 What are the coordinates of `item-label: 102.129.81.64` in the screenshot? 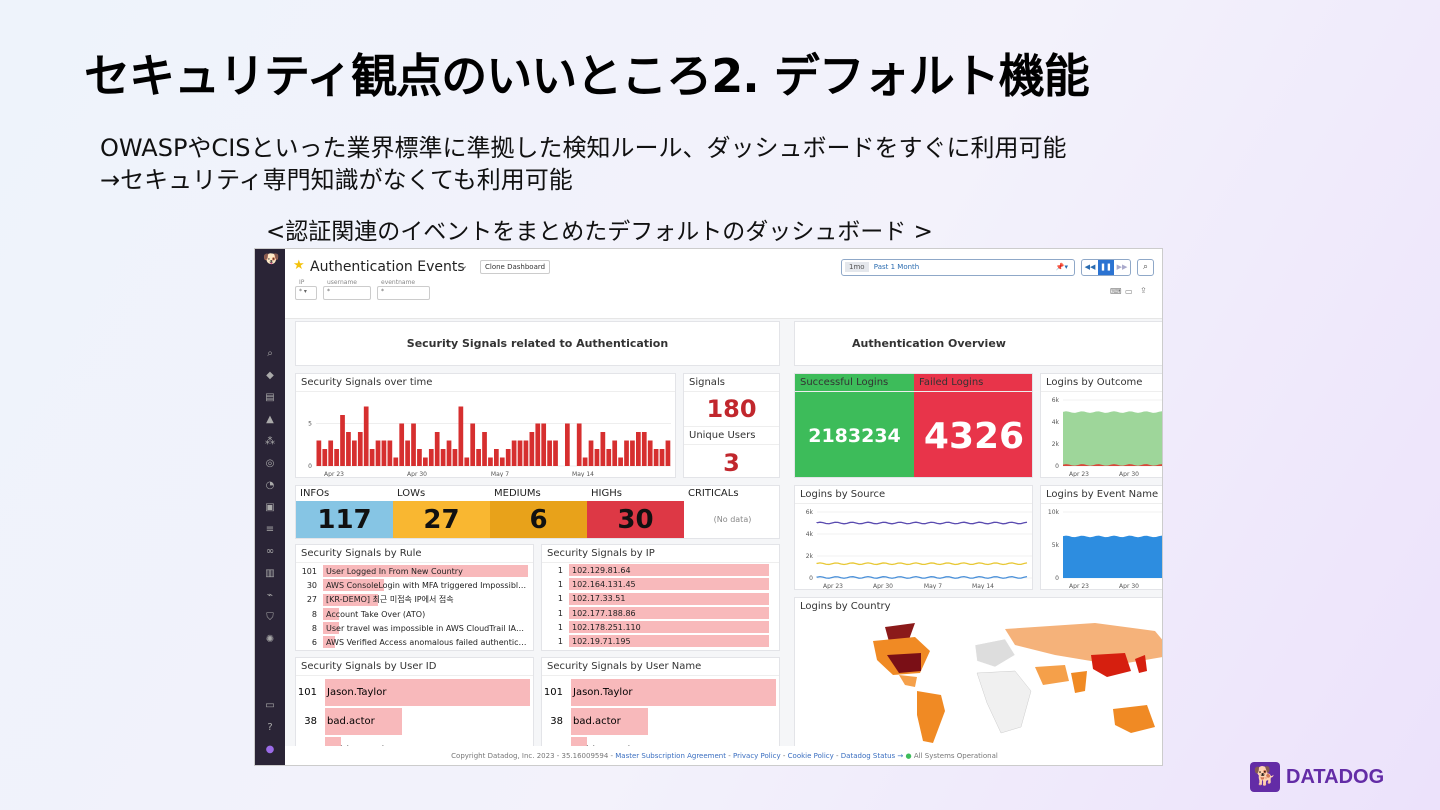 It's located at (601, 570).